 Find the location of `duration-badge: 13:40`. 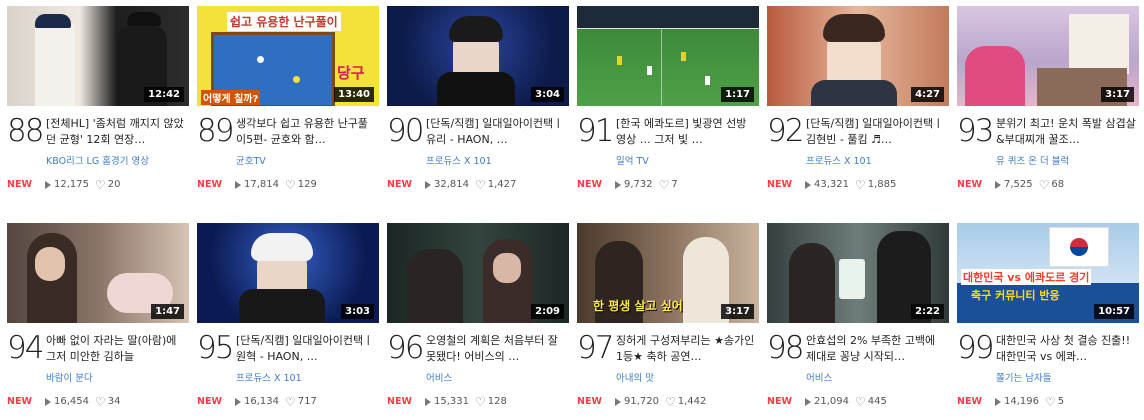

duration-badge: 13:40 is located at coordinates (354, 94).